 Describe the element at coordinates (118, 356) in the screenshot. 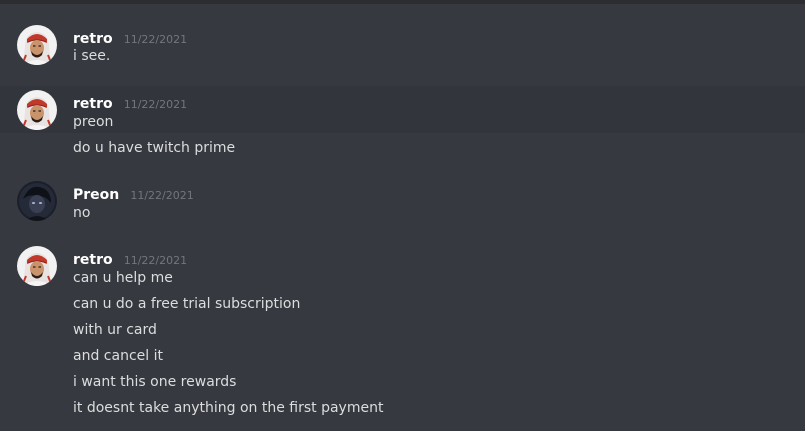

I see `message-text: and cancel it` at that location.